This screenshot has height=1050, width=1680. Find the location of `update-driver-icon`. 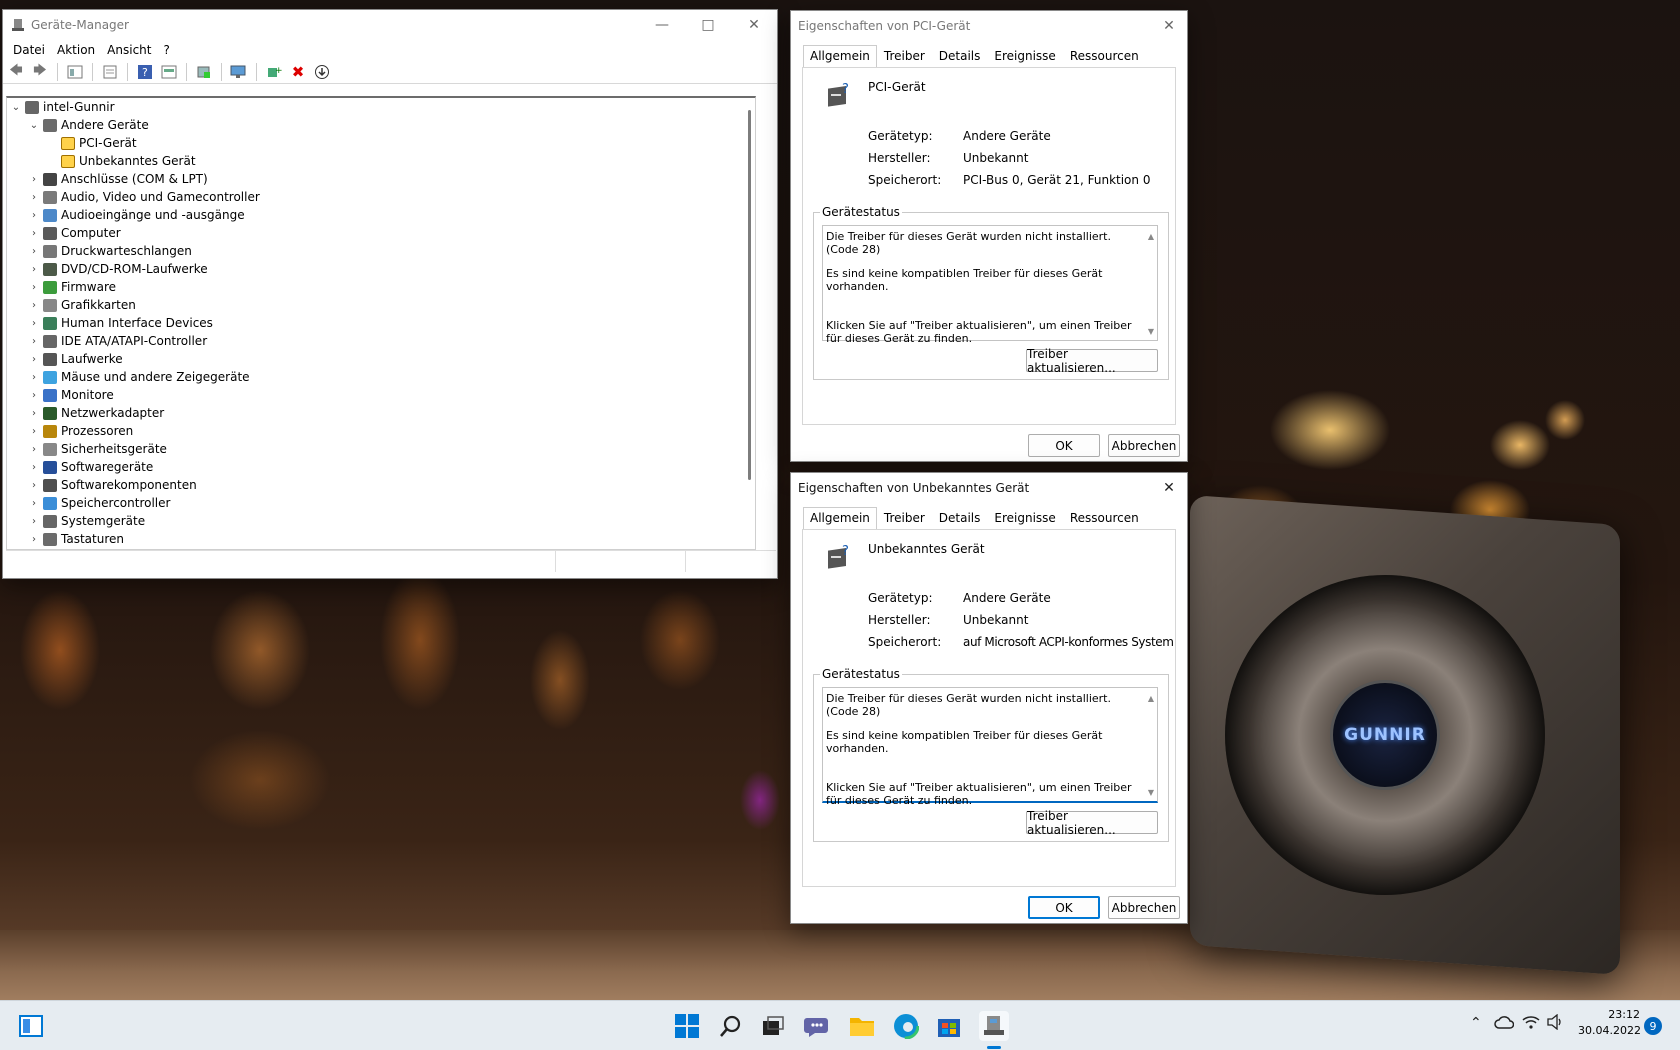

update-driver-icon is located at coordinates (204, 72).